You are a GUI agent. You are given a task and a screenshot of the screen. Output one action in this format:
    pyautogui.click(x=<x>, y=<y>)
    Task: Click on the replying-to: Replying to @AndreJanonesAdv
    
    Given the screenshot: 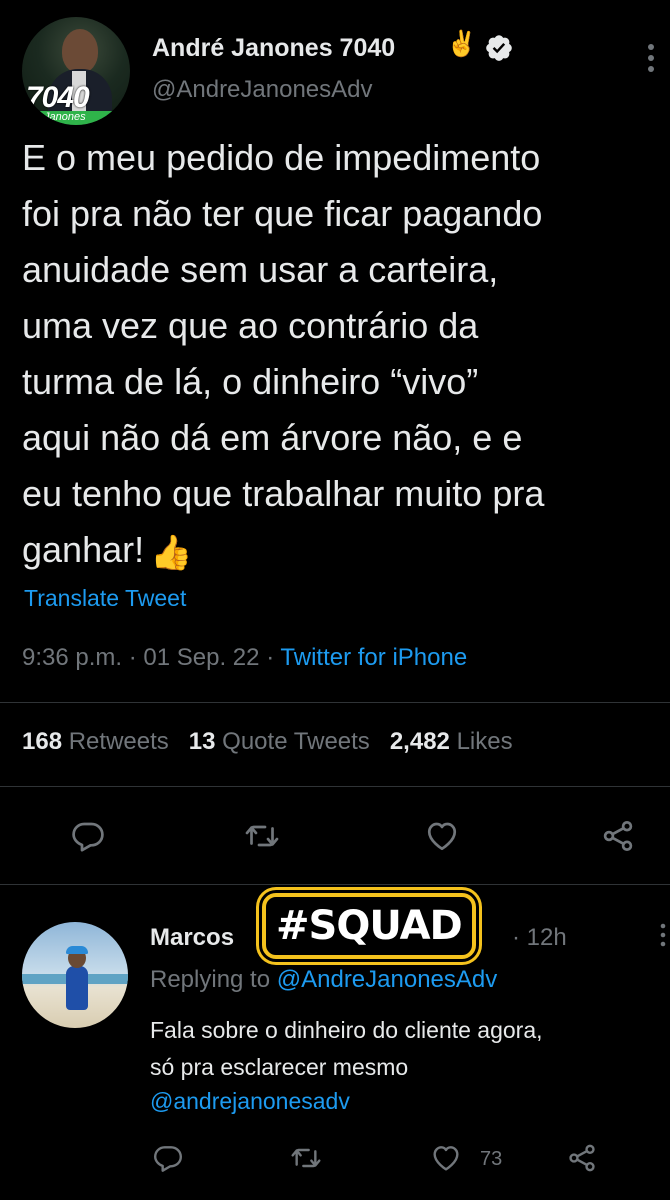 What is the action you would take?
    pyautogui.click(x=323, y=980)
    